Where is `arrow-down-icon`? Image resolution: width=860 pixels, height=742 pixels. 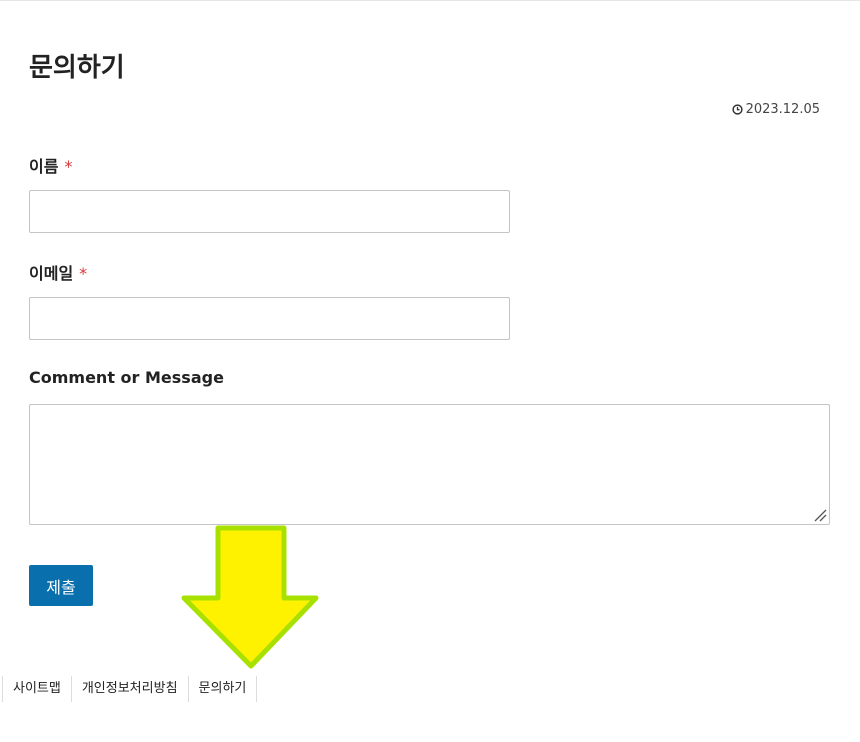 arrow-down-icon is located at coordinates (250, 597).